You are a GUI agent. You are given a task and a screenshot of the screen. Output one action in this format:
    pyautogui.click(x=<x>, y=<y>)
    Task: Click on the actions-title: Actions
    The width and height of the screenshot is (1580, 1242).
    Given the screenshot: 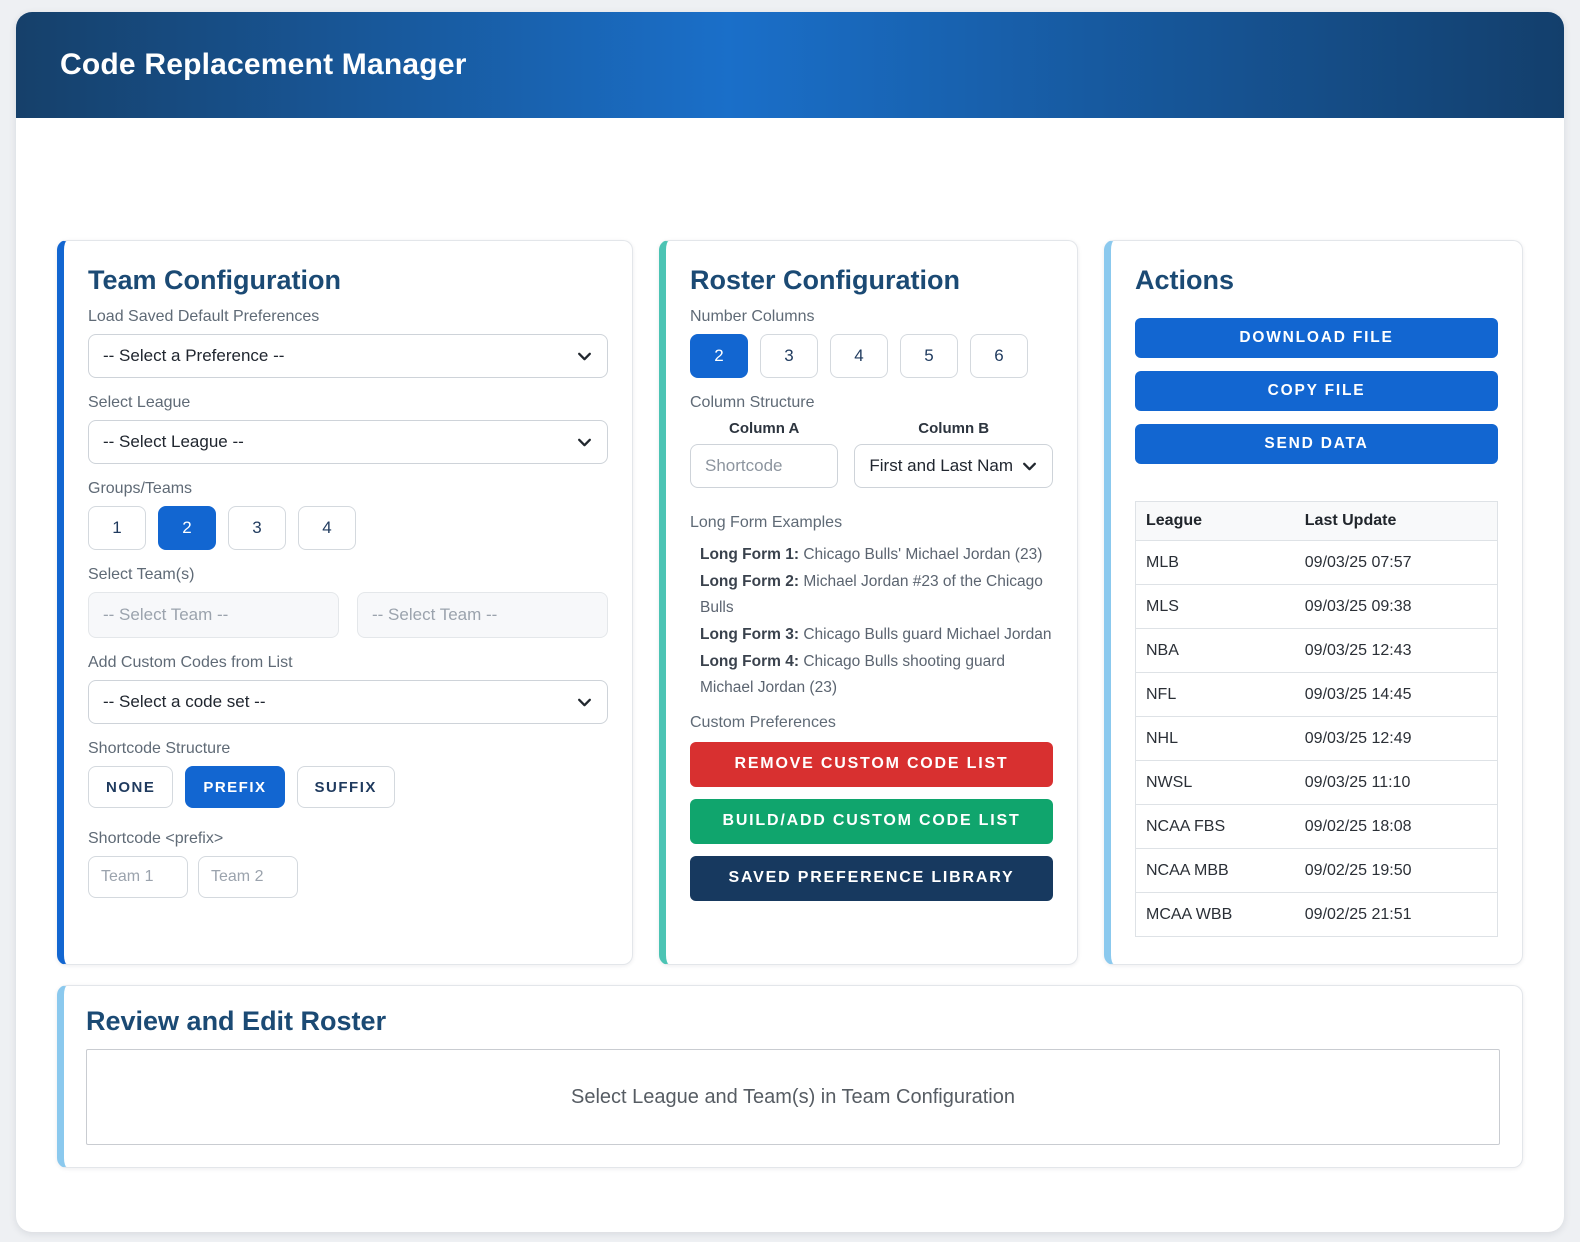 What is the action you would take?
    pyautogui.click(x=1185, y=280)
    